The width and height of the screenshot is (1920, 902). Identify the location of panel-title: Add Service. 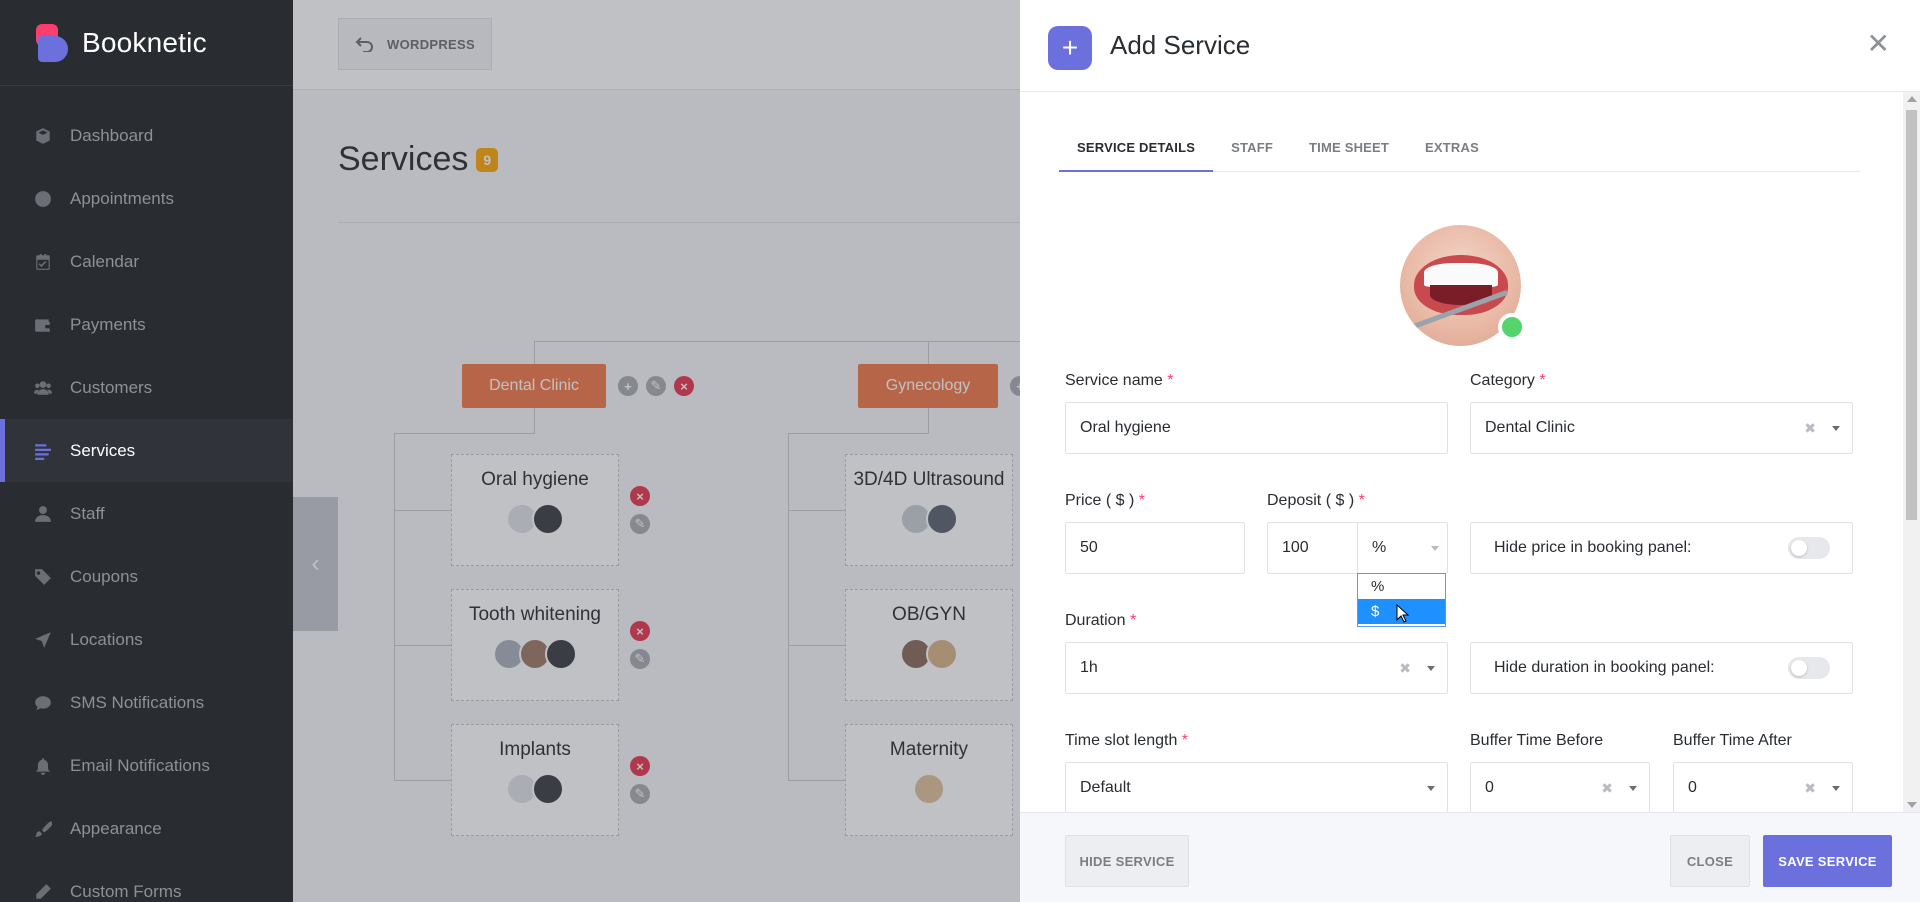
(1180, 45).